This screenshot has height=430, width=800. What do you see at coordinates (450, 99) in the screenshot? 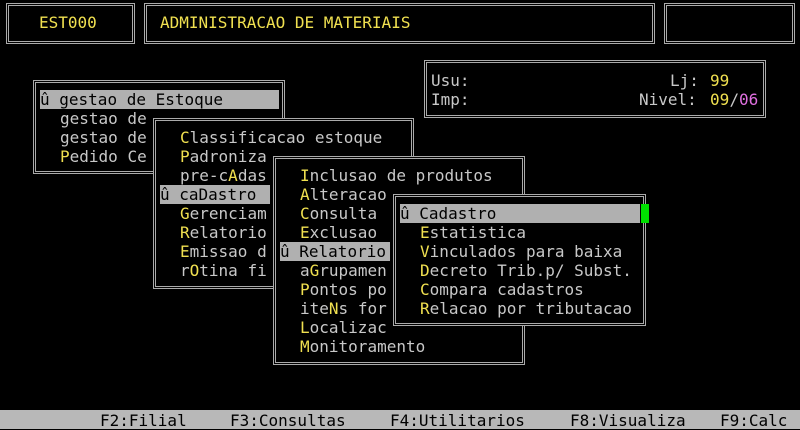
I see `imp-label: Imp:` at bounding box center [450, 99].